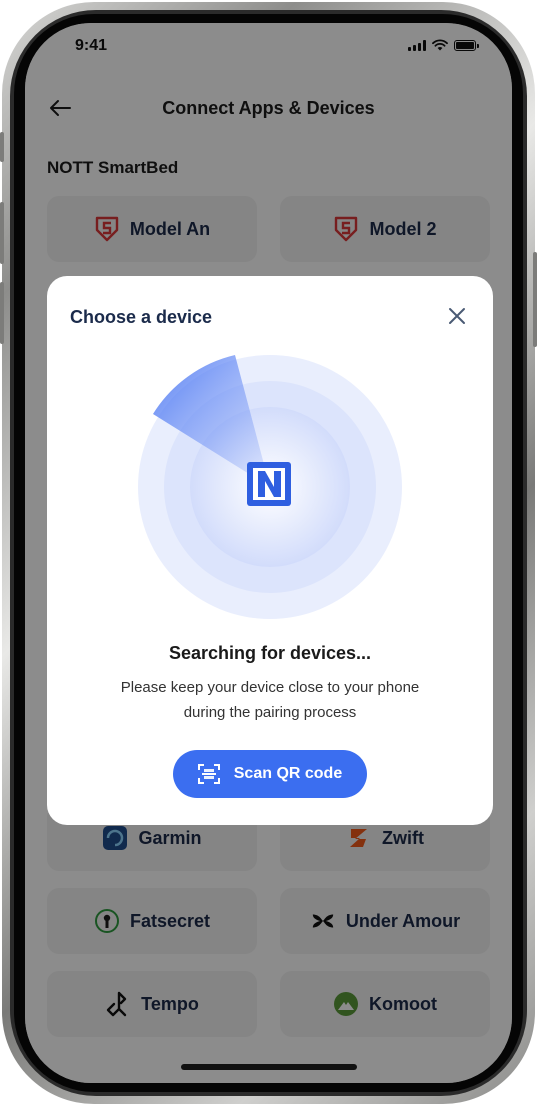  I want to click on close-button, so click(457, 316).